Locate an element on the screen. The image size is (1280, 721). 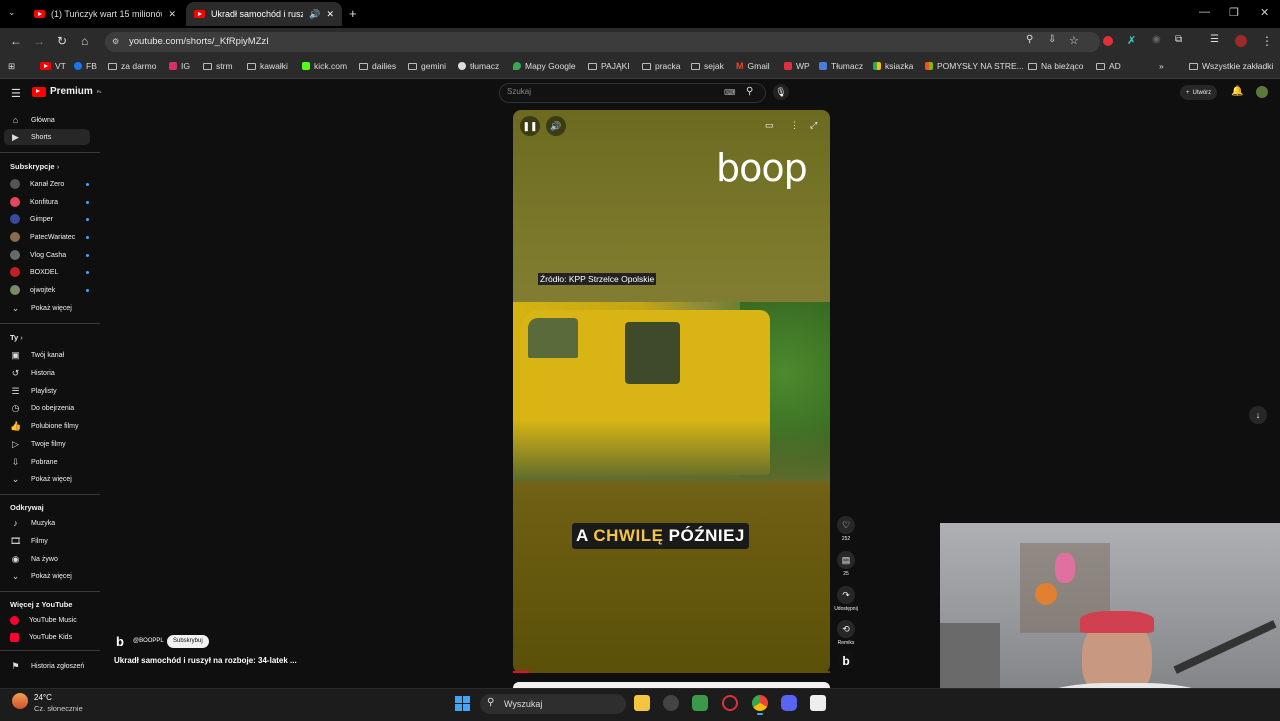
bookmark-dailies: dailies is located at coordinates (377, 66).